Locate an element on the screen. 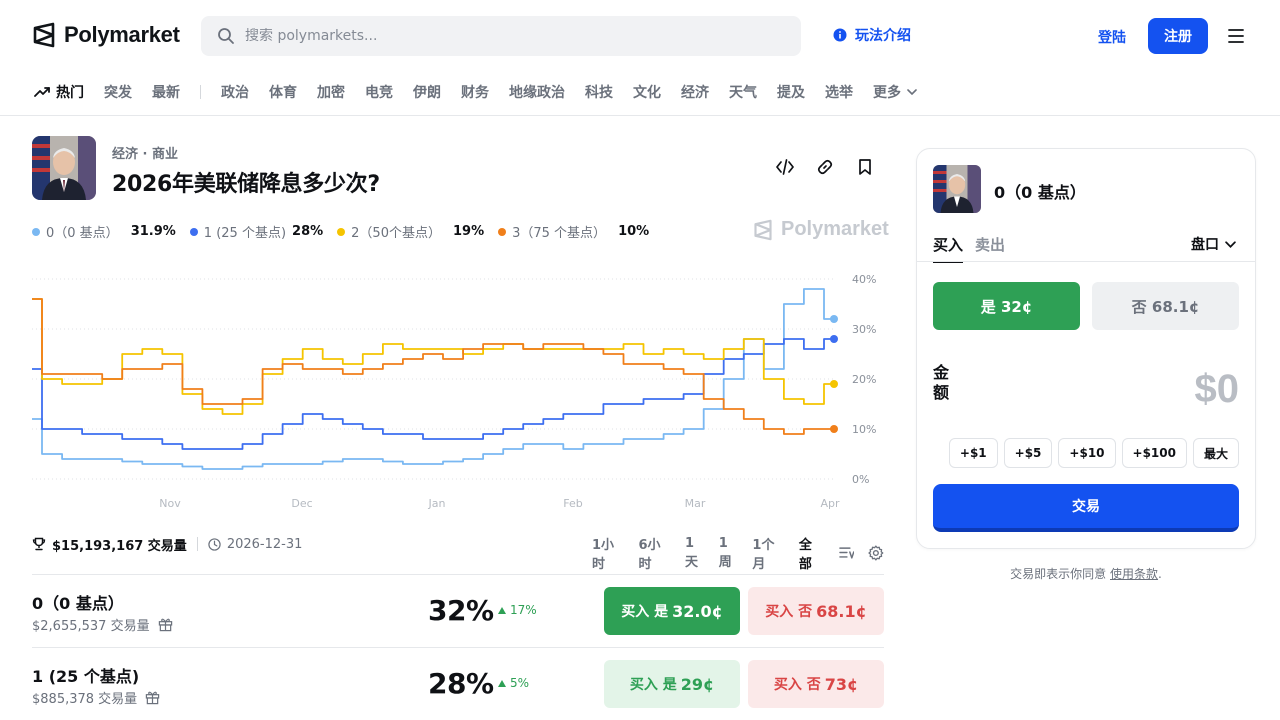 The height and width of the screenshot is (720, 1280). legend-dot is located at coordinates (36, 231).